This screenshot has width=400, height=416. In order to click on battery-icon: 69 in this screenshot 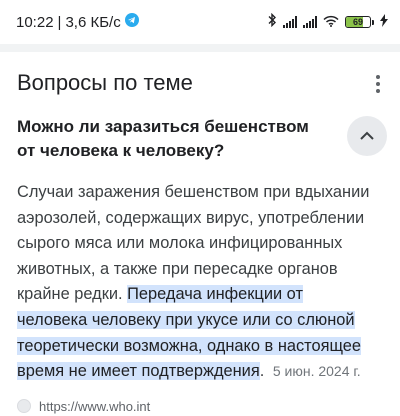, I will do `click(359, 22)`.